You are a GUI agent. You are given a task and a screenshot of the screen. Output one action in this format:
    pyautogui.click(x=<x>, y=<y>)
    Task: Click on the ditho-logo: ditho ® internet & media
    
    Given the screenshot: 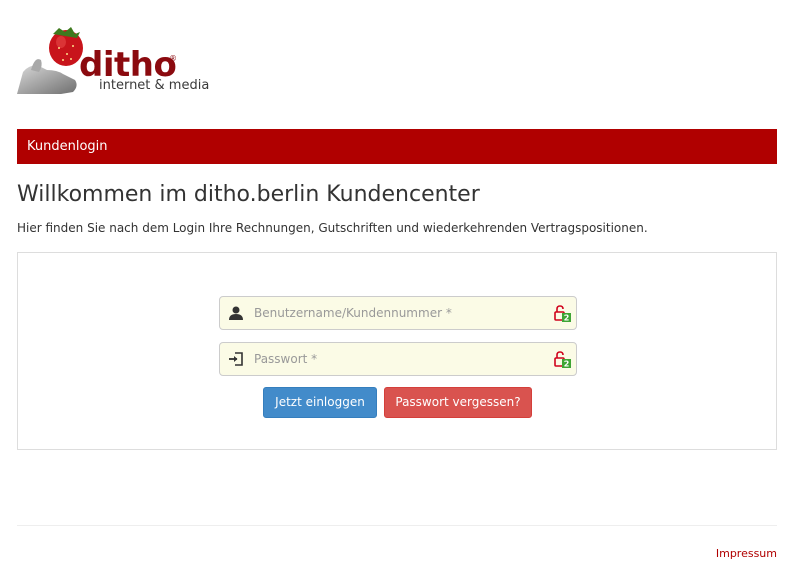 What is the action you would take?
    pyautogui.click(x=127, y=62)
    